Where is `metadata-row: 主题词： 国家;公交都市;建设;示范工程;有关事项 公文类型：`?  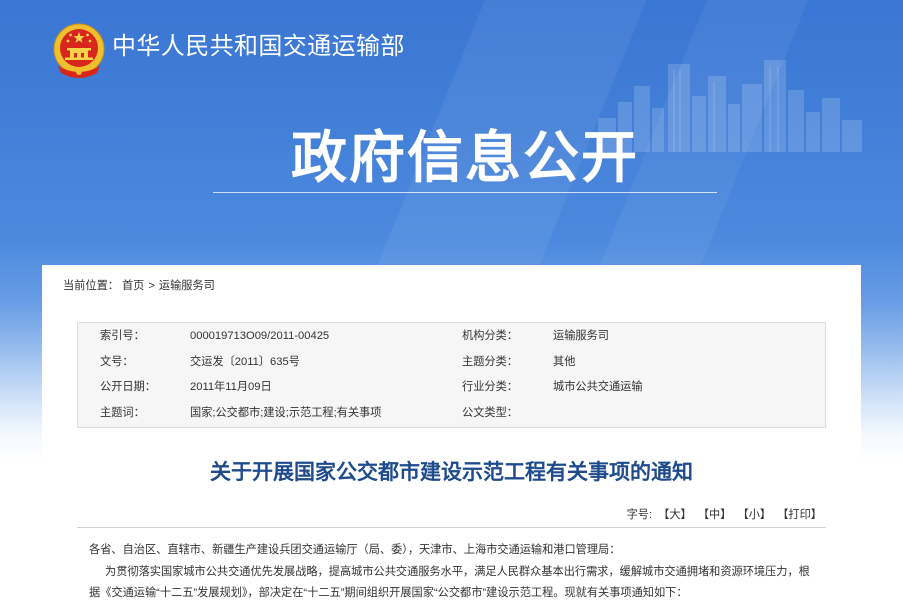 metadata-row: 主题词： 国家;公交都市;建设;示范工程;有关事项 公文类型： is located at coordinates (451, 414).